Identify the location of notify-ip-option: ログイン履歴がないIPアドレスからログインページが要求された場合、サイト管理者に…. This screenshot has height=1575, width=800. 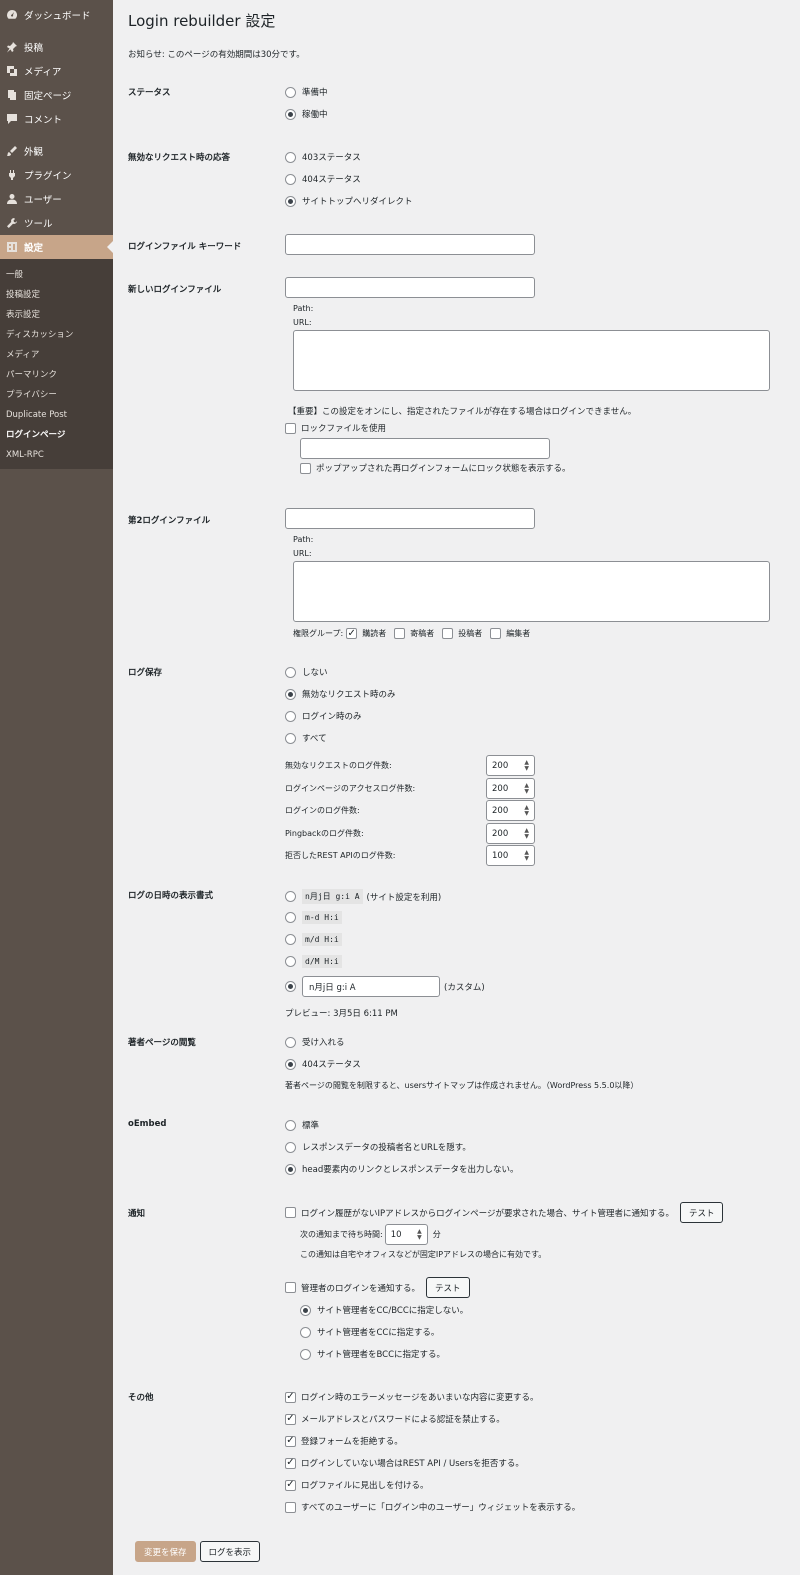
(504, 1212).